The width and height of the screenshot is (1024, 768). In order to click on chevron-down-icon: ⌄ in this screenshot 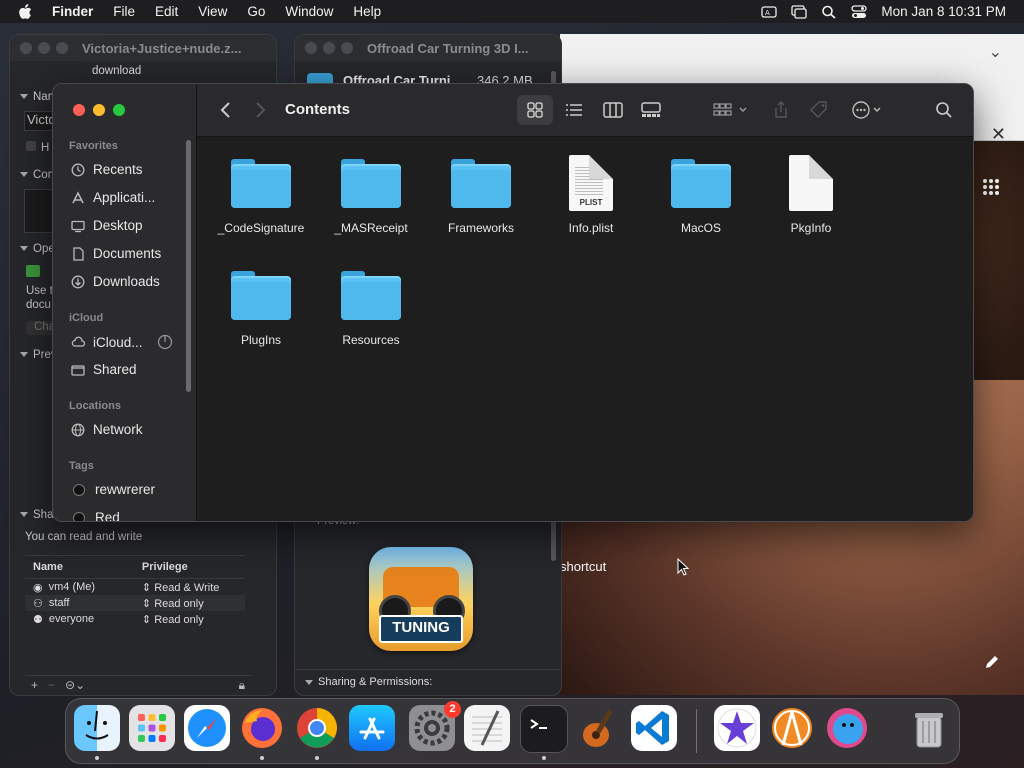, I will do `click(995, 52)`.